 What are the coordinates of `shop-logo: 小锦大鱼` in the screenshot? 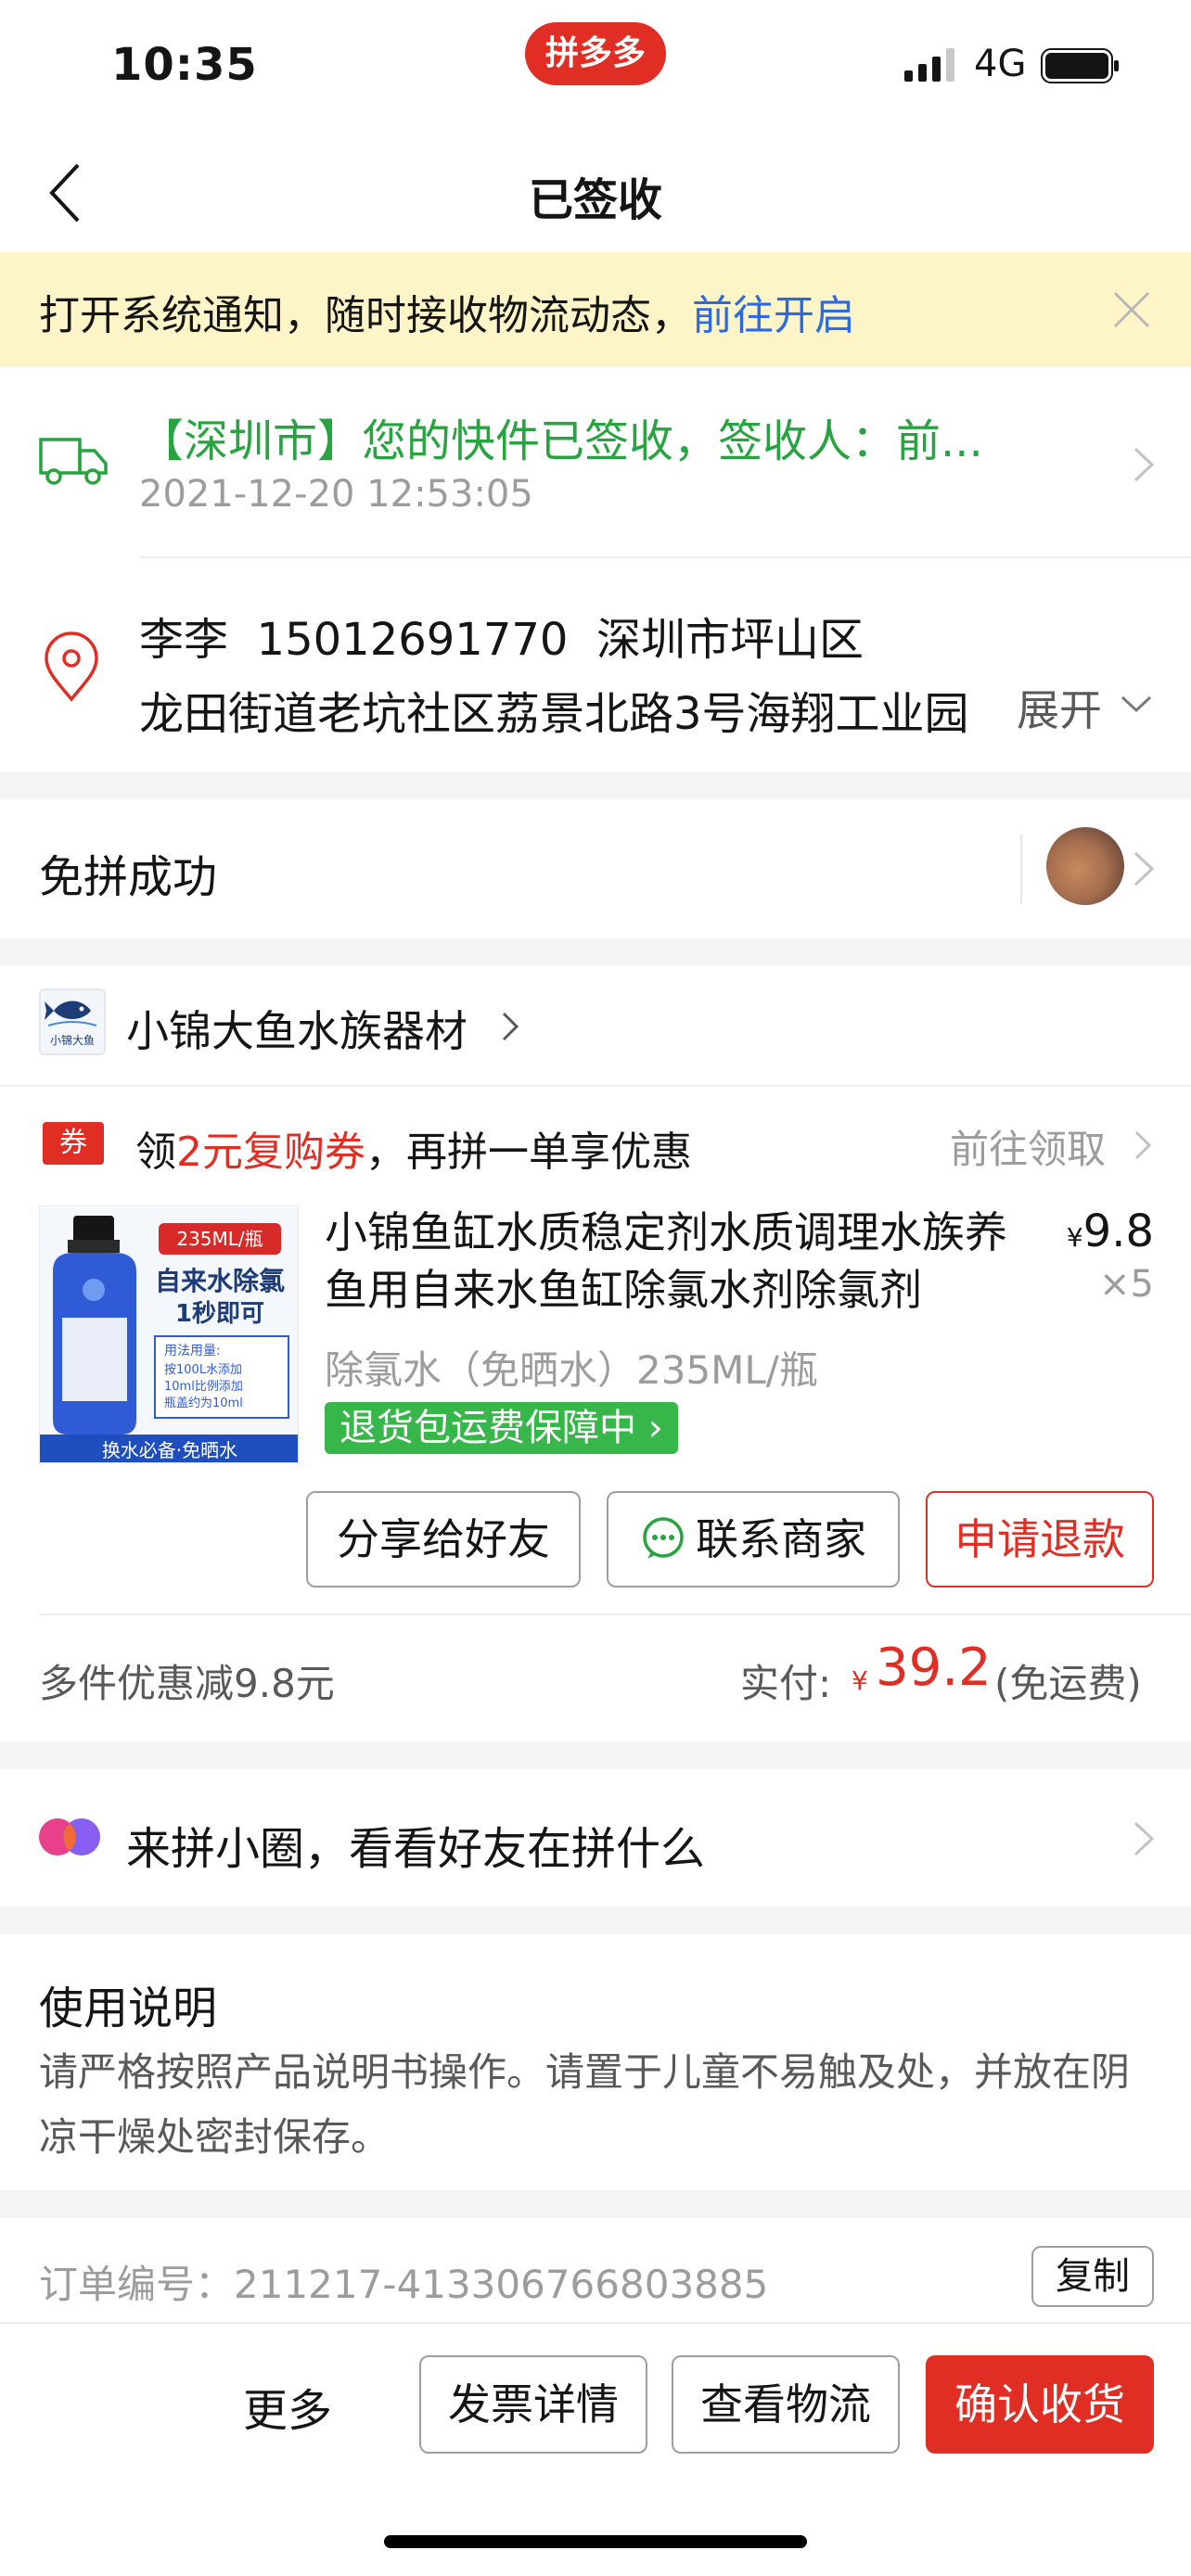 It's located at (72, 1022).